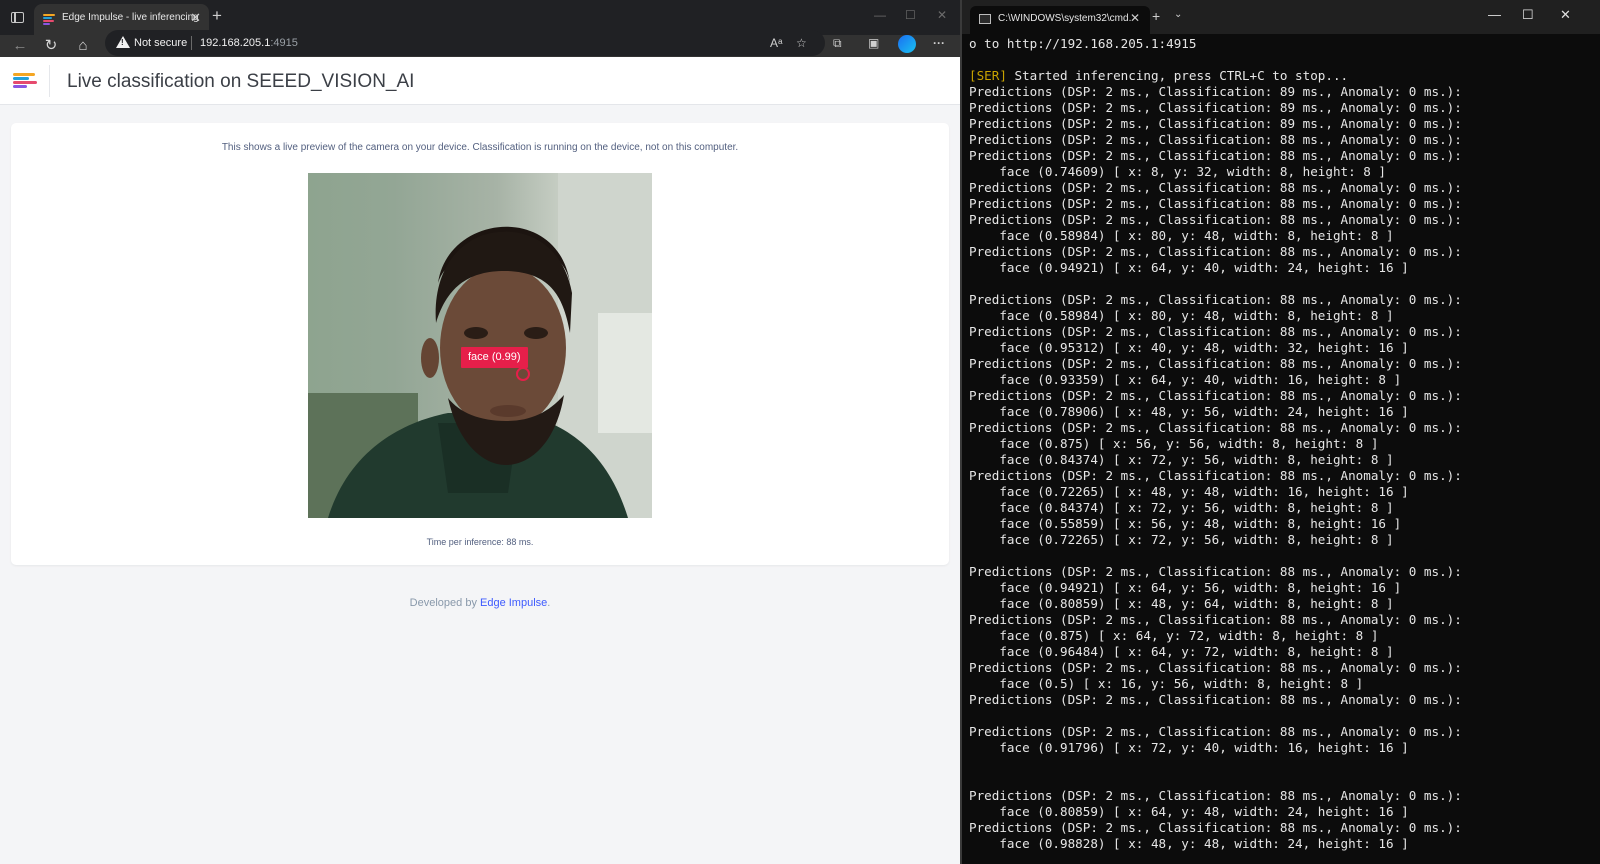  What do you see at coordinates (130, 17) in the screenshot?
I see `tab-title: Edge Impulse - live inferencing` at bounding box center [130, 17].